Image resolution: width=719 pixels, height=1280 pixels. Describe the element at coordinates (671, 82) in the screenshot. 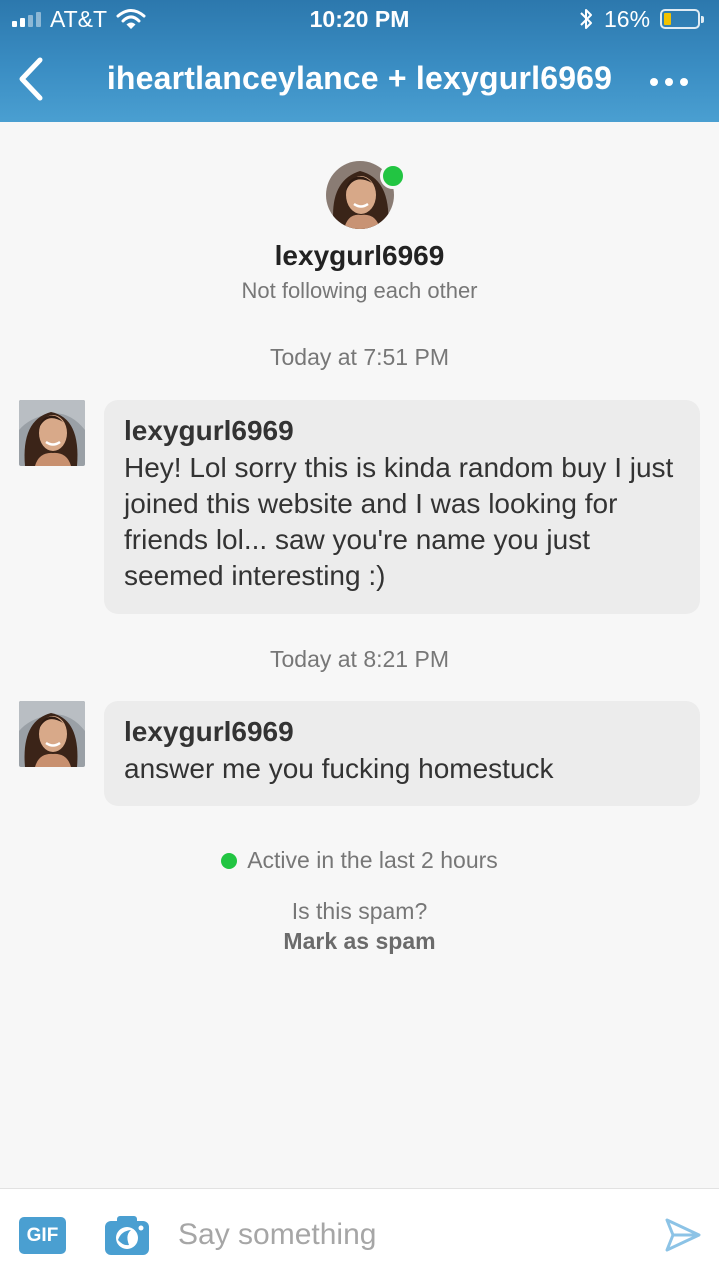

I see `more-options-button` at that location.